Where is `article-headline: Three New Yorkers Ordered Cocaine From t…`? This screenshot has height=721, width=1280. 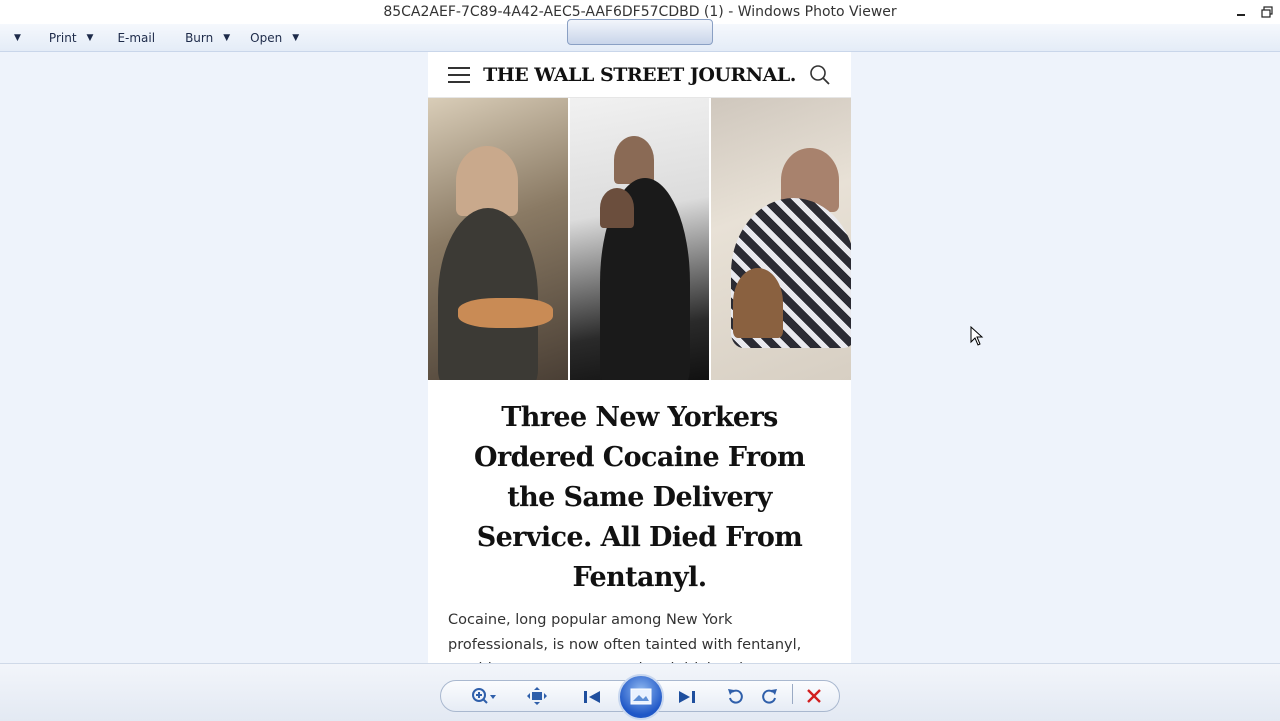
article-headline: Three New Yorkers Ordered Cocaine From t… is located at coordinates (639, 497).